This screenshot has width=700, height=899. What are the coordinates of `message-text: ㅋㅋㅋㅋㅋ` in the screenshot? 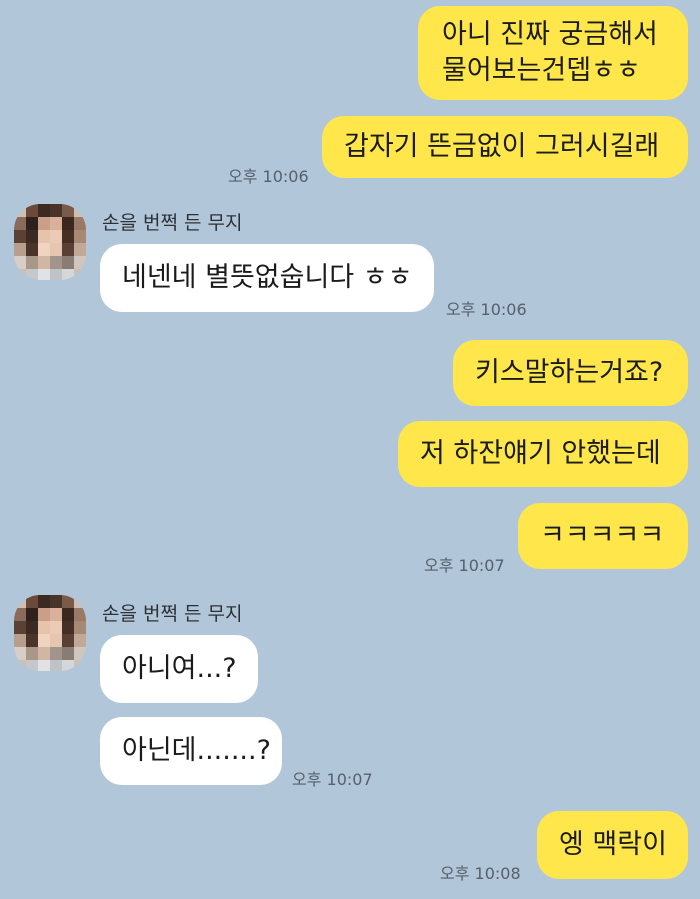 It's located at (602, 535).